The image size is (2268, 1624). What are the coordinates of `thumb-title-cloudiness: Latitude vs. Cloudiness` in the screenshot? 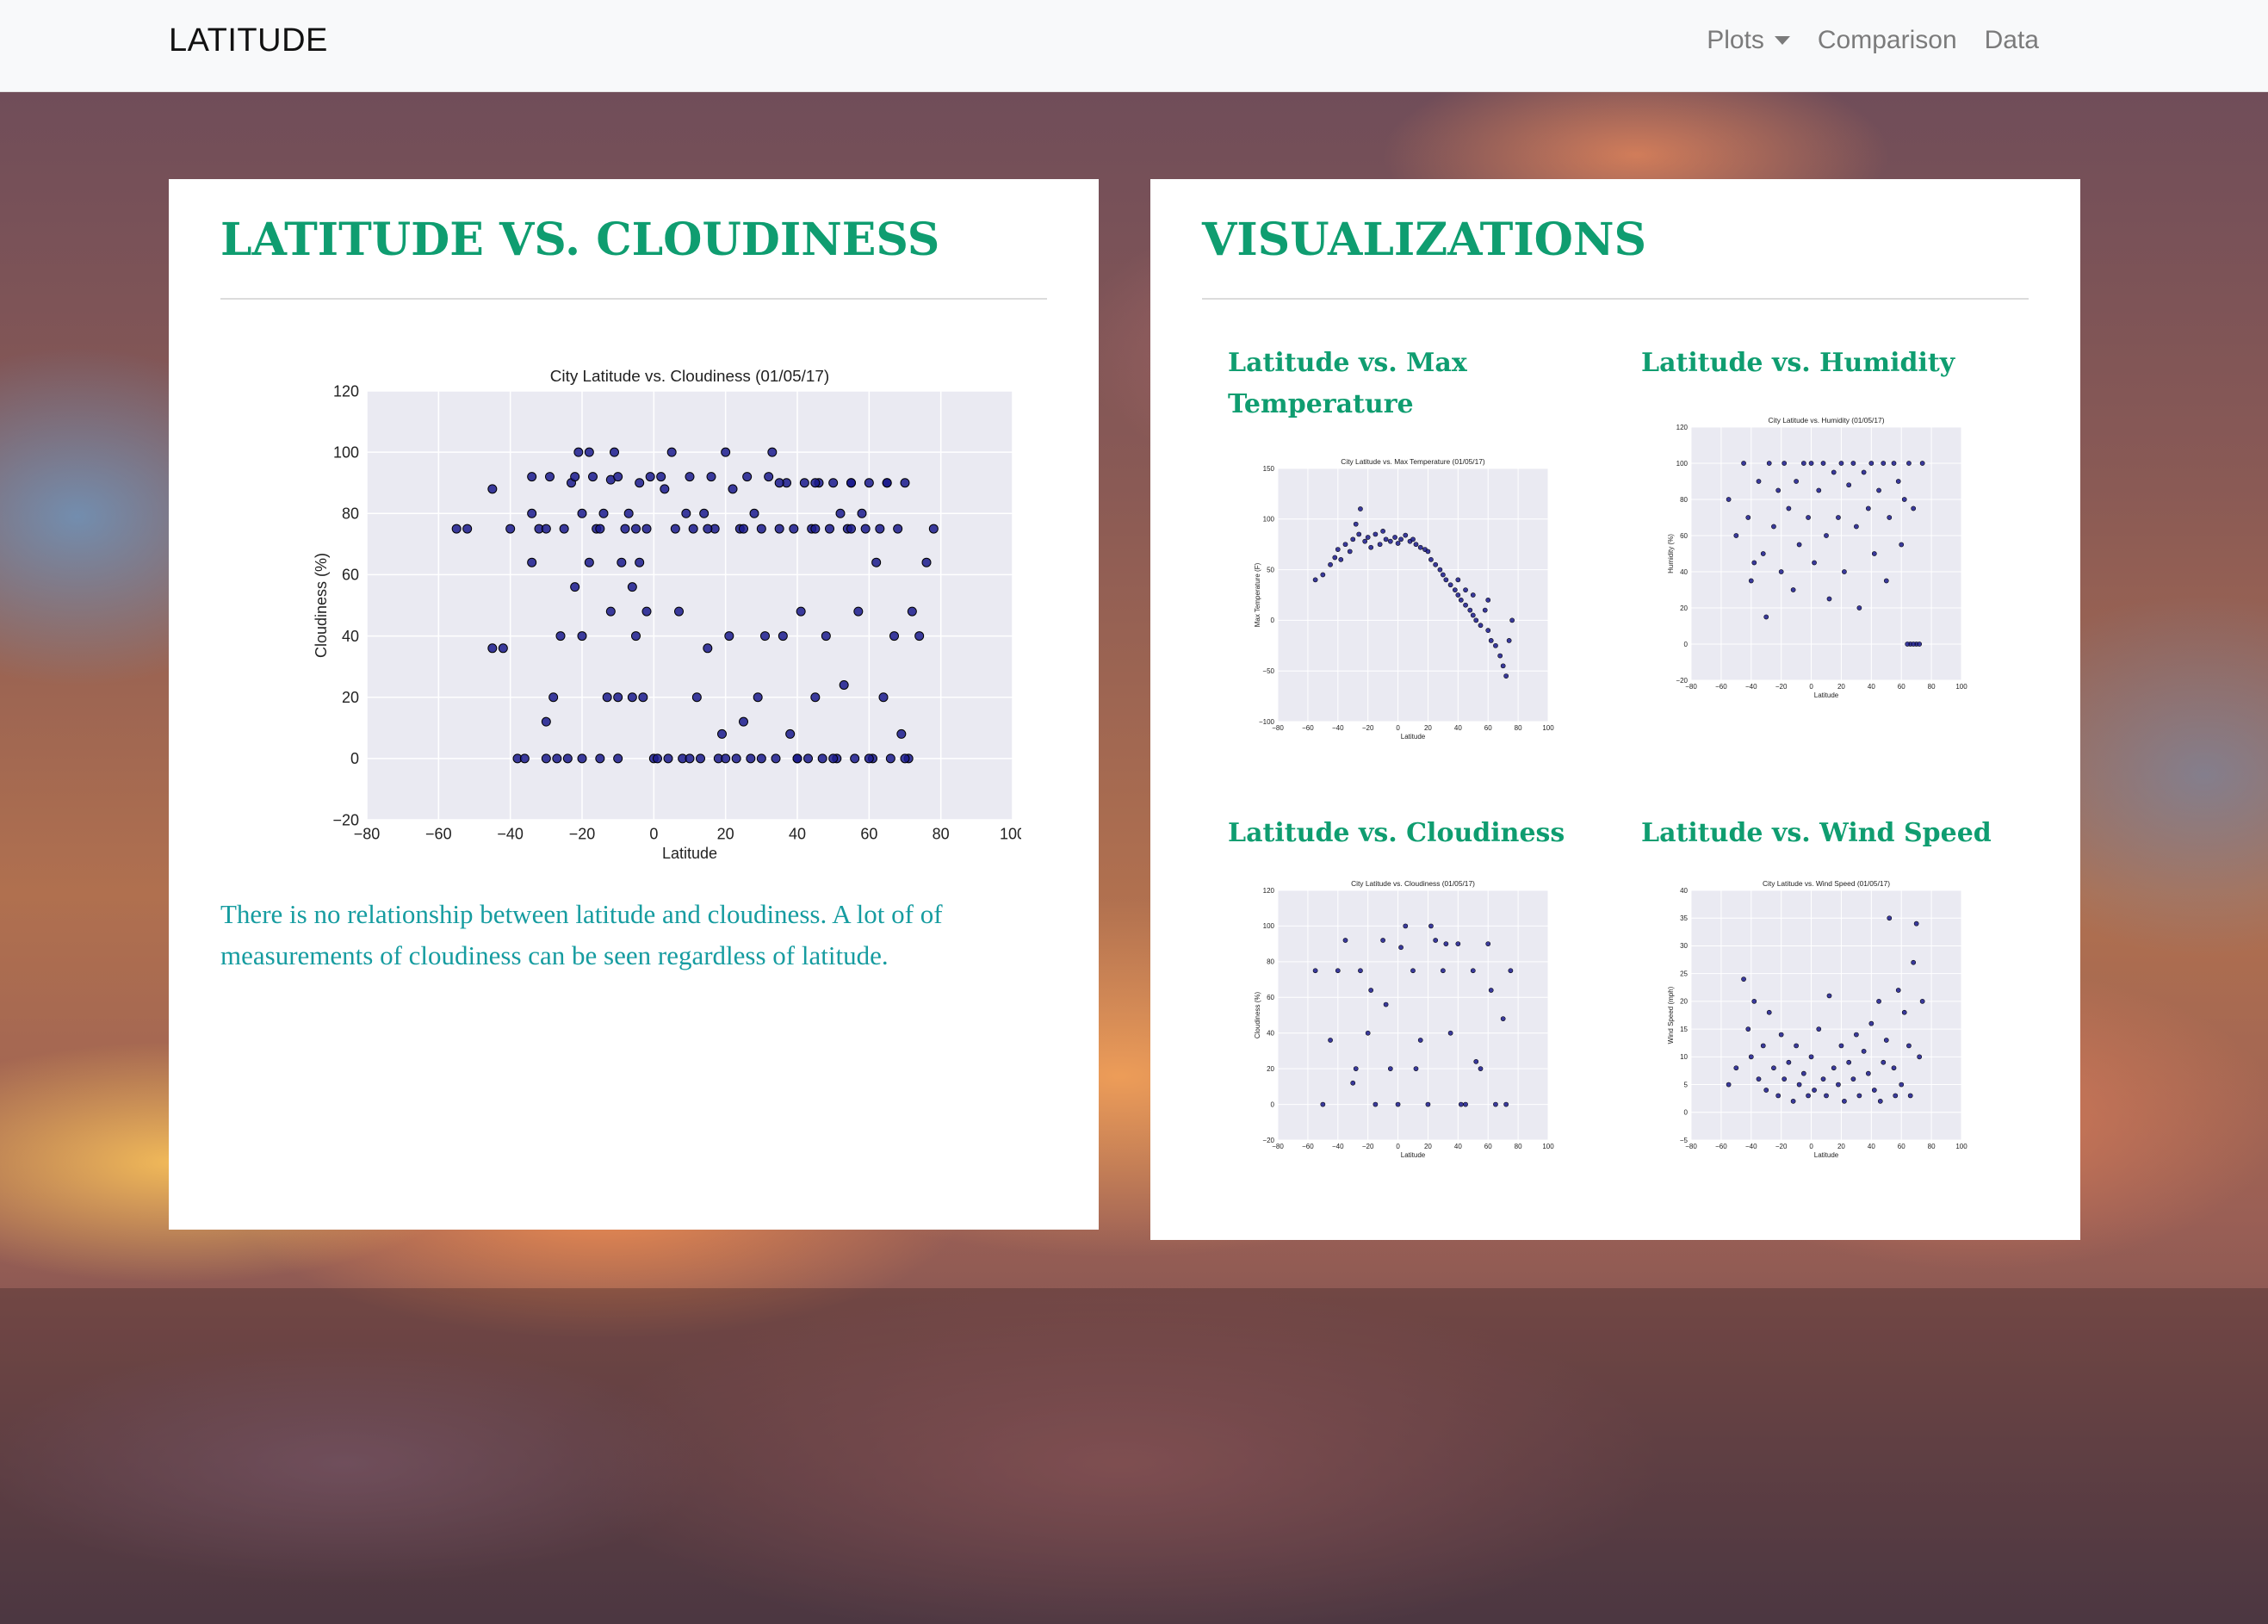 It's located at (1408, 833).